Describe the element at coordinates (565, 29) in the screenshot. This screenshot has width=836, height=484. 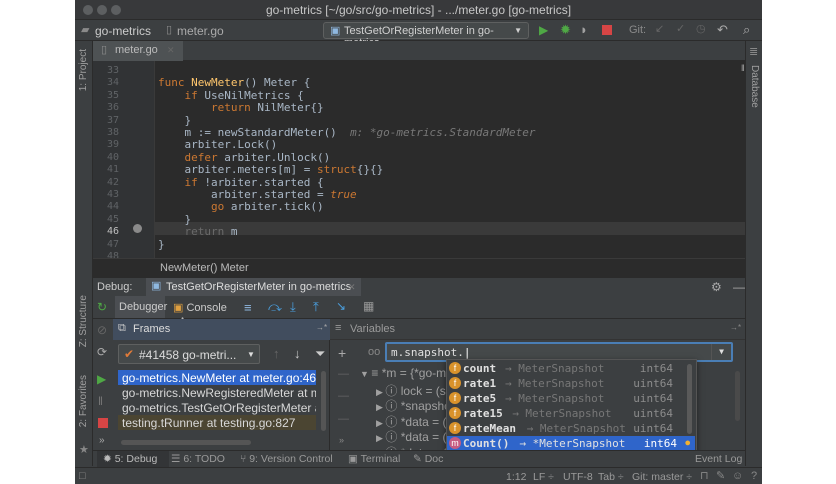
I see `debug-bug-icon: ✹` at that location.